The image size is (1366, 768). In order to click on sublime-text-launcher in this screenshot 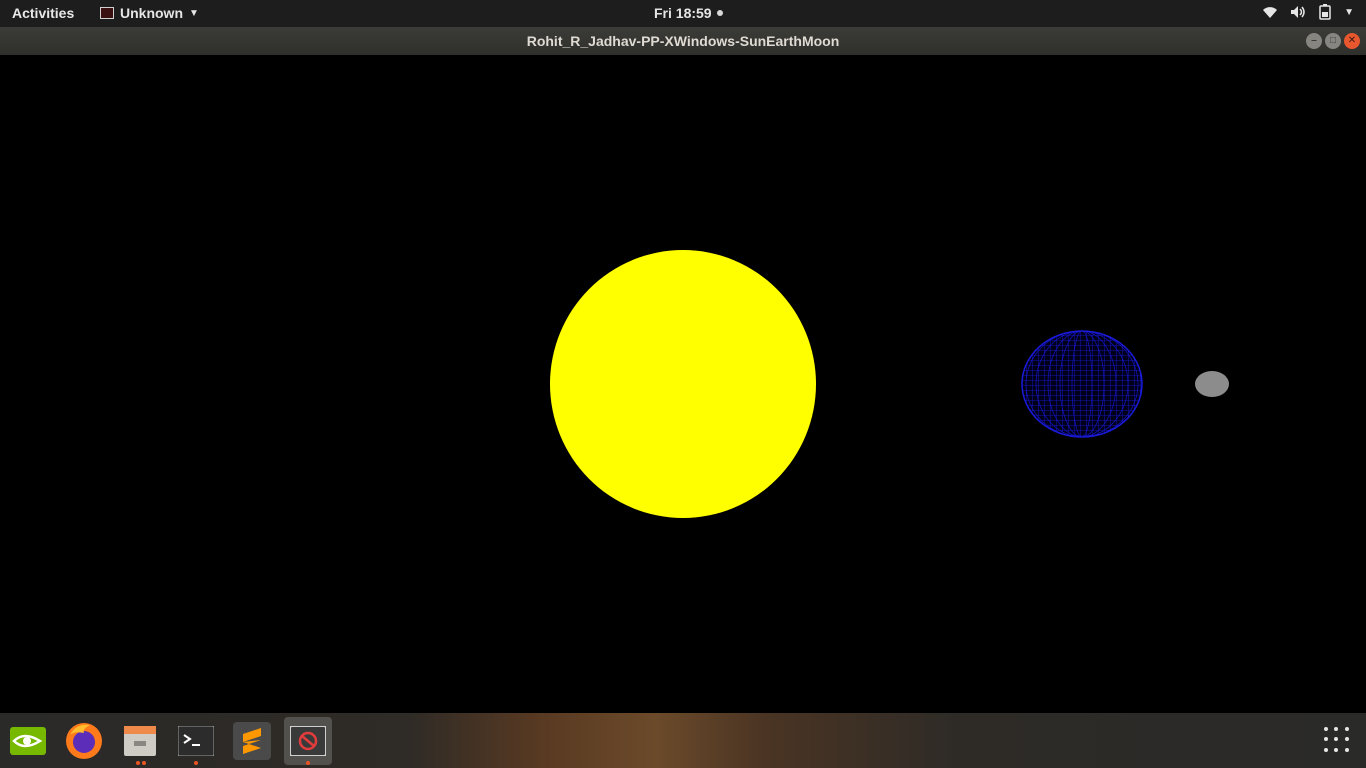, I will do `click(252, 741)`.